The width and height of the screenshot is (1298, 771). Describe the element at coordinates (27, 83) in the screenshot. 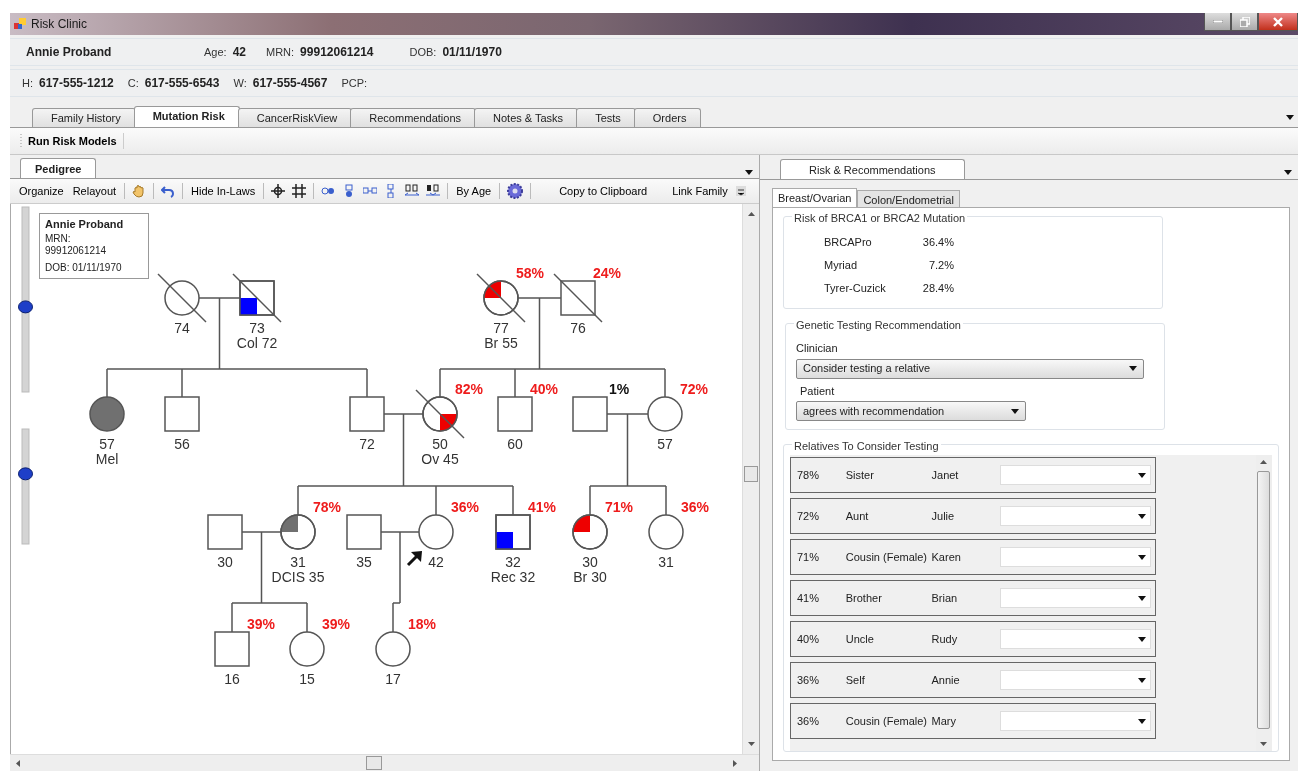

I see `phone-label: H:` at that location.